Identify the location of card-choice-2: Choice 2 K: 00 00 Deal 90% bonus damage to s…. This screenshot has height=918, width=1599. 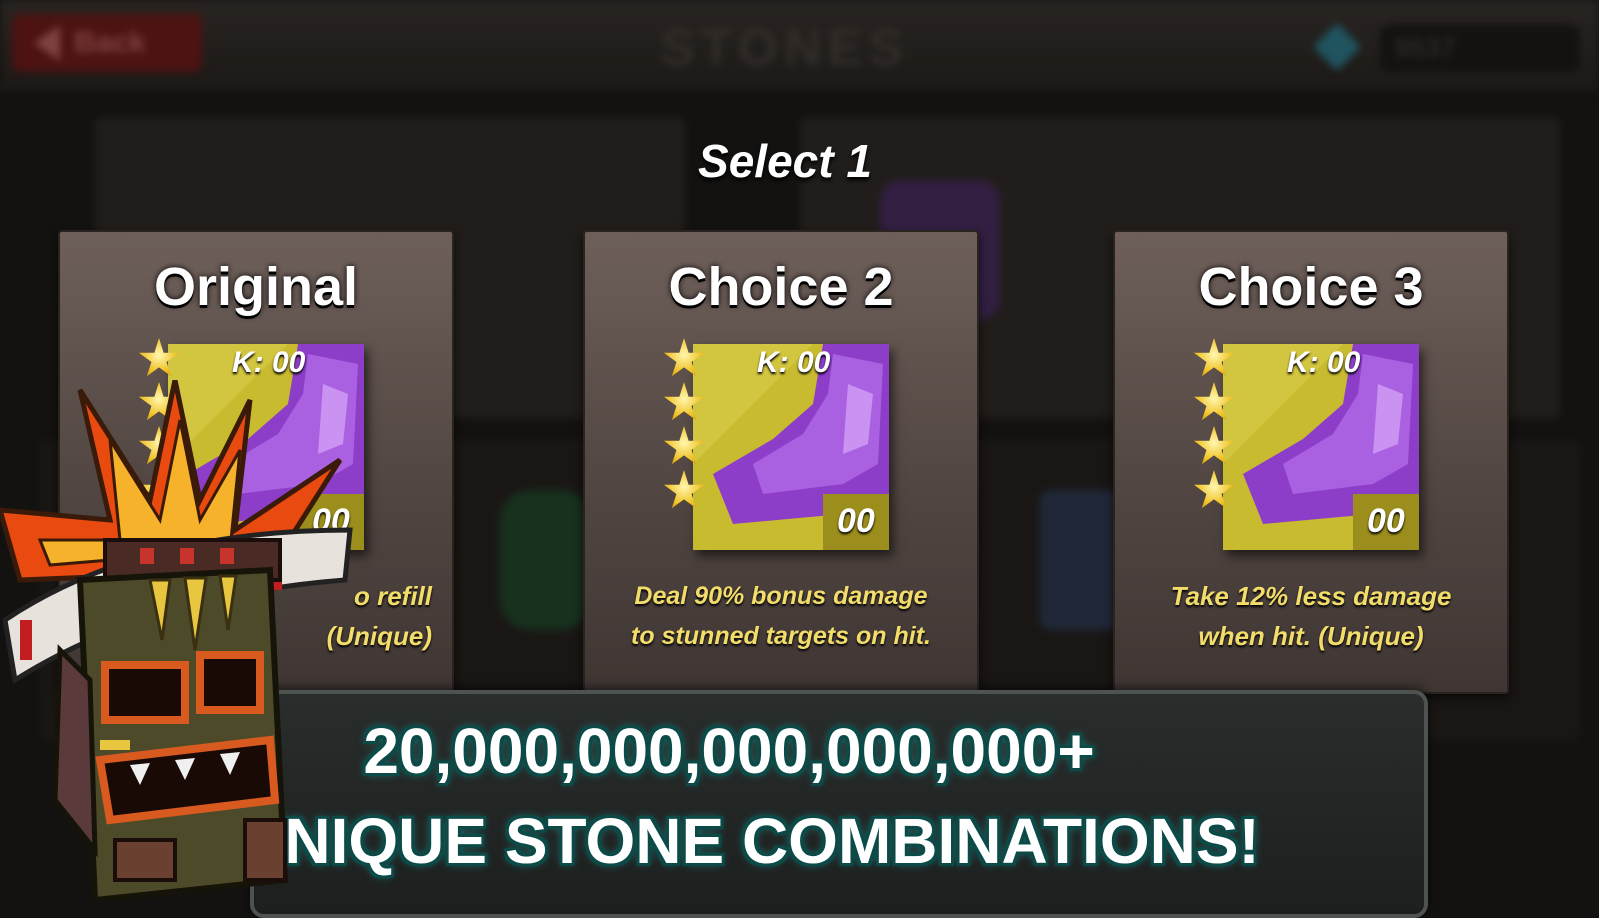
(781, 462).